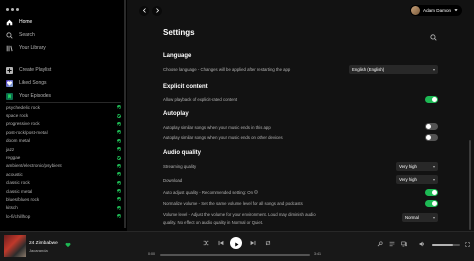 This screenshot has width=474, height=261. I want to click on queue-icon, so click(392, 245).